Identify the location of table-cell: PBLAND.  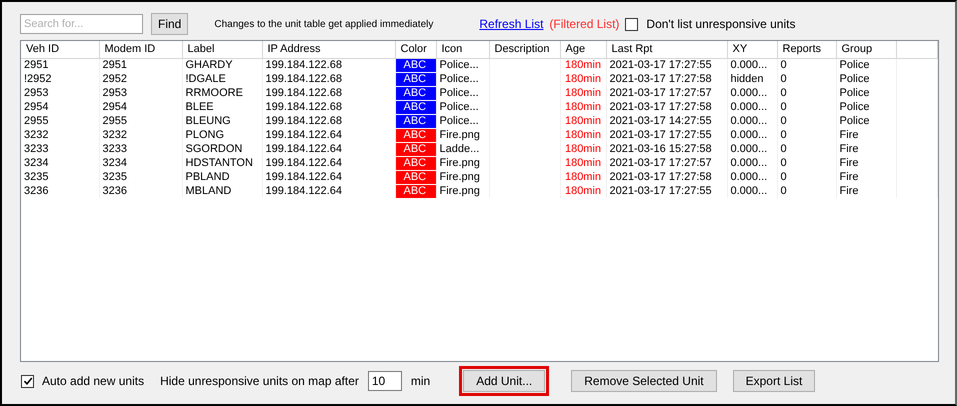
(222, 177).